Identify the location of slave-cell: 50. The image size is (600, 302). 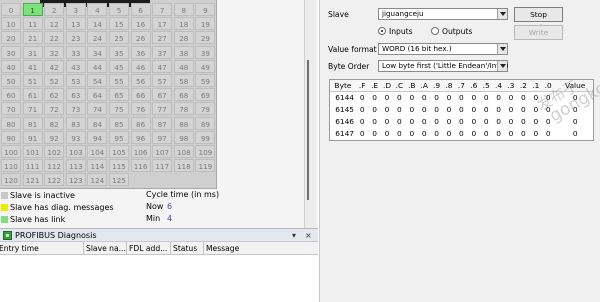
(11, 80).